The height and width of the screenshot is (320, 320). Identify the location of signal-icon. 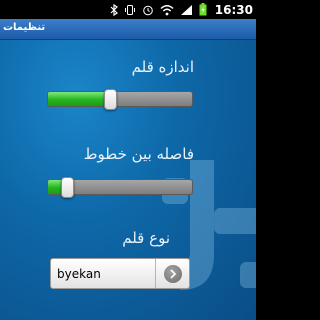
(186, 9).